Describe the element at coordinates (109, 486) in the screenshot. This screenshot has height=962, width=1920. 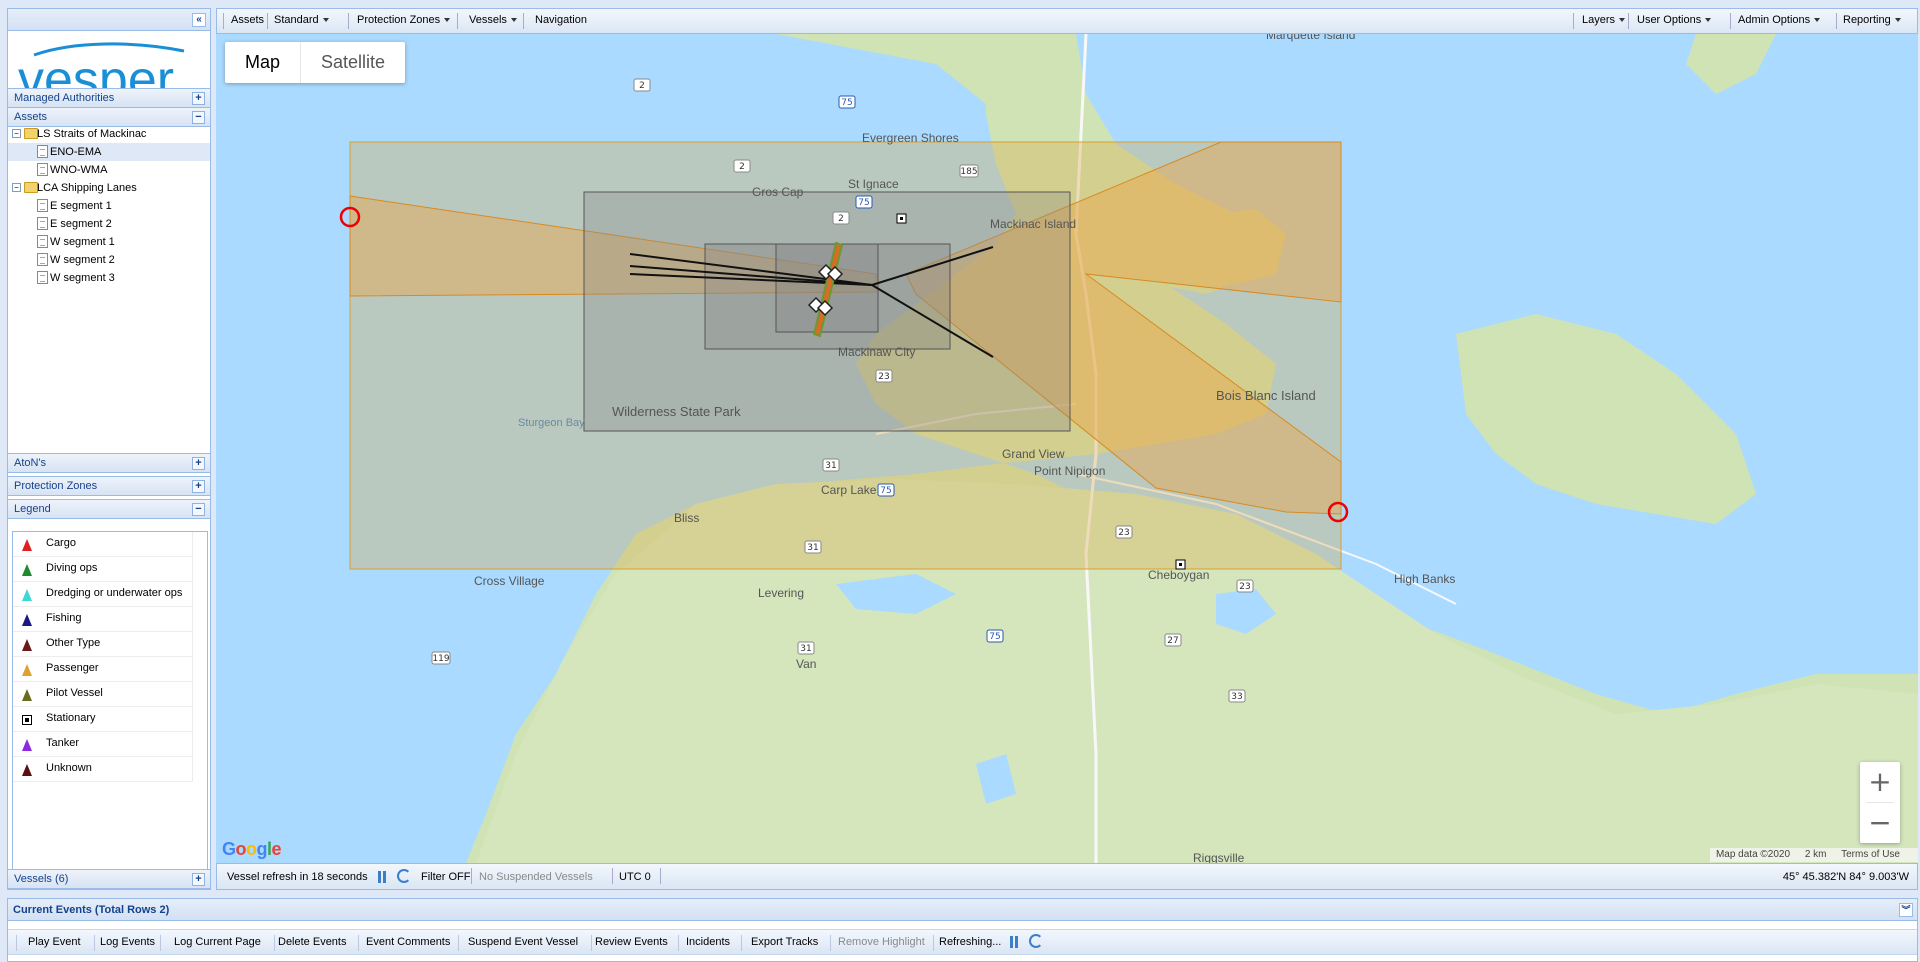
I see `protection-zones-header: Protection Zones +` at that location.